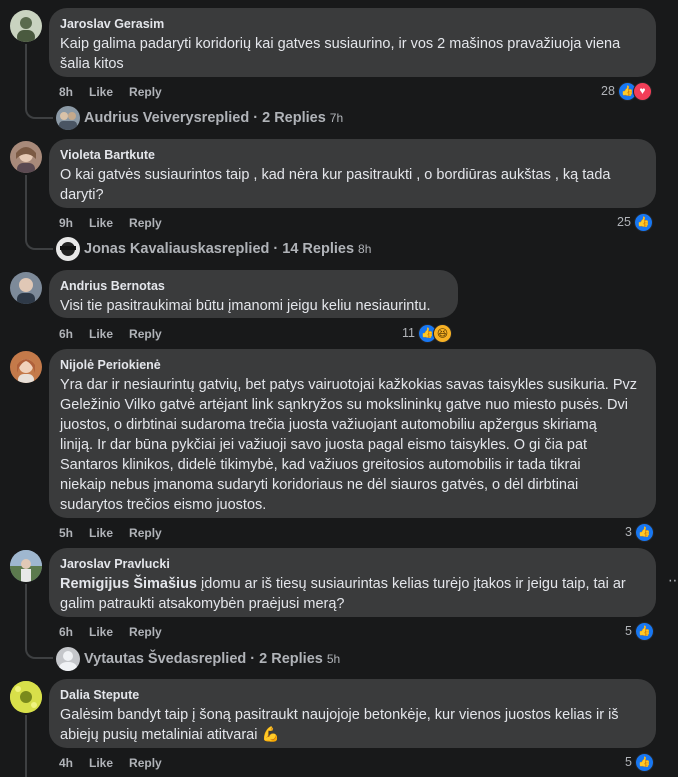 This screenshot has width=678, height=777. Describe the element at coordinates (118, 223) in the screenshot. I see `comment-meta: 9h Like Reply` at that location.